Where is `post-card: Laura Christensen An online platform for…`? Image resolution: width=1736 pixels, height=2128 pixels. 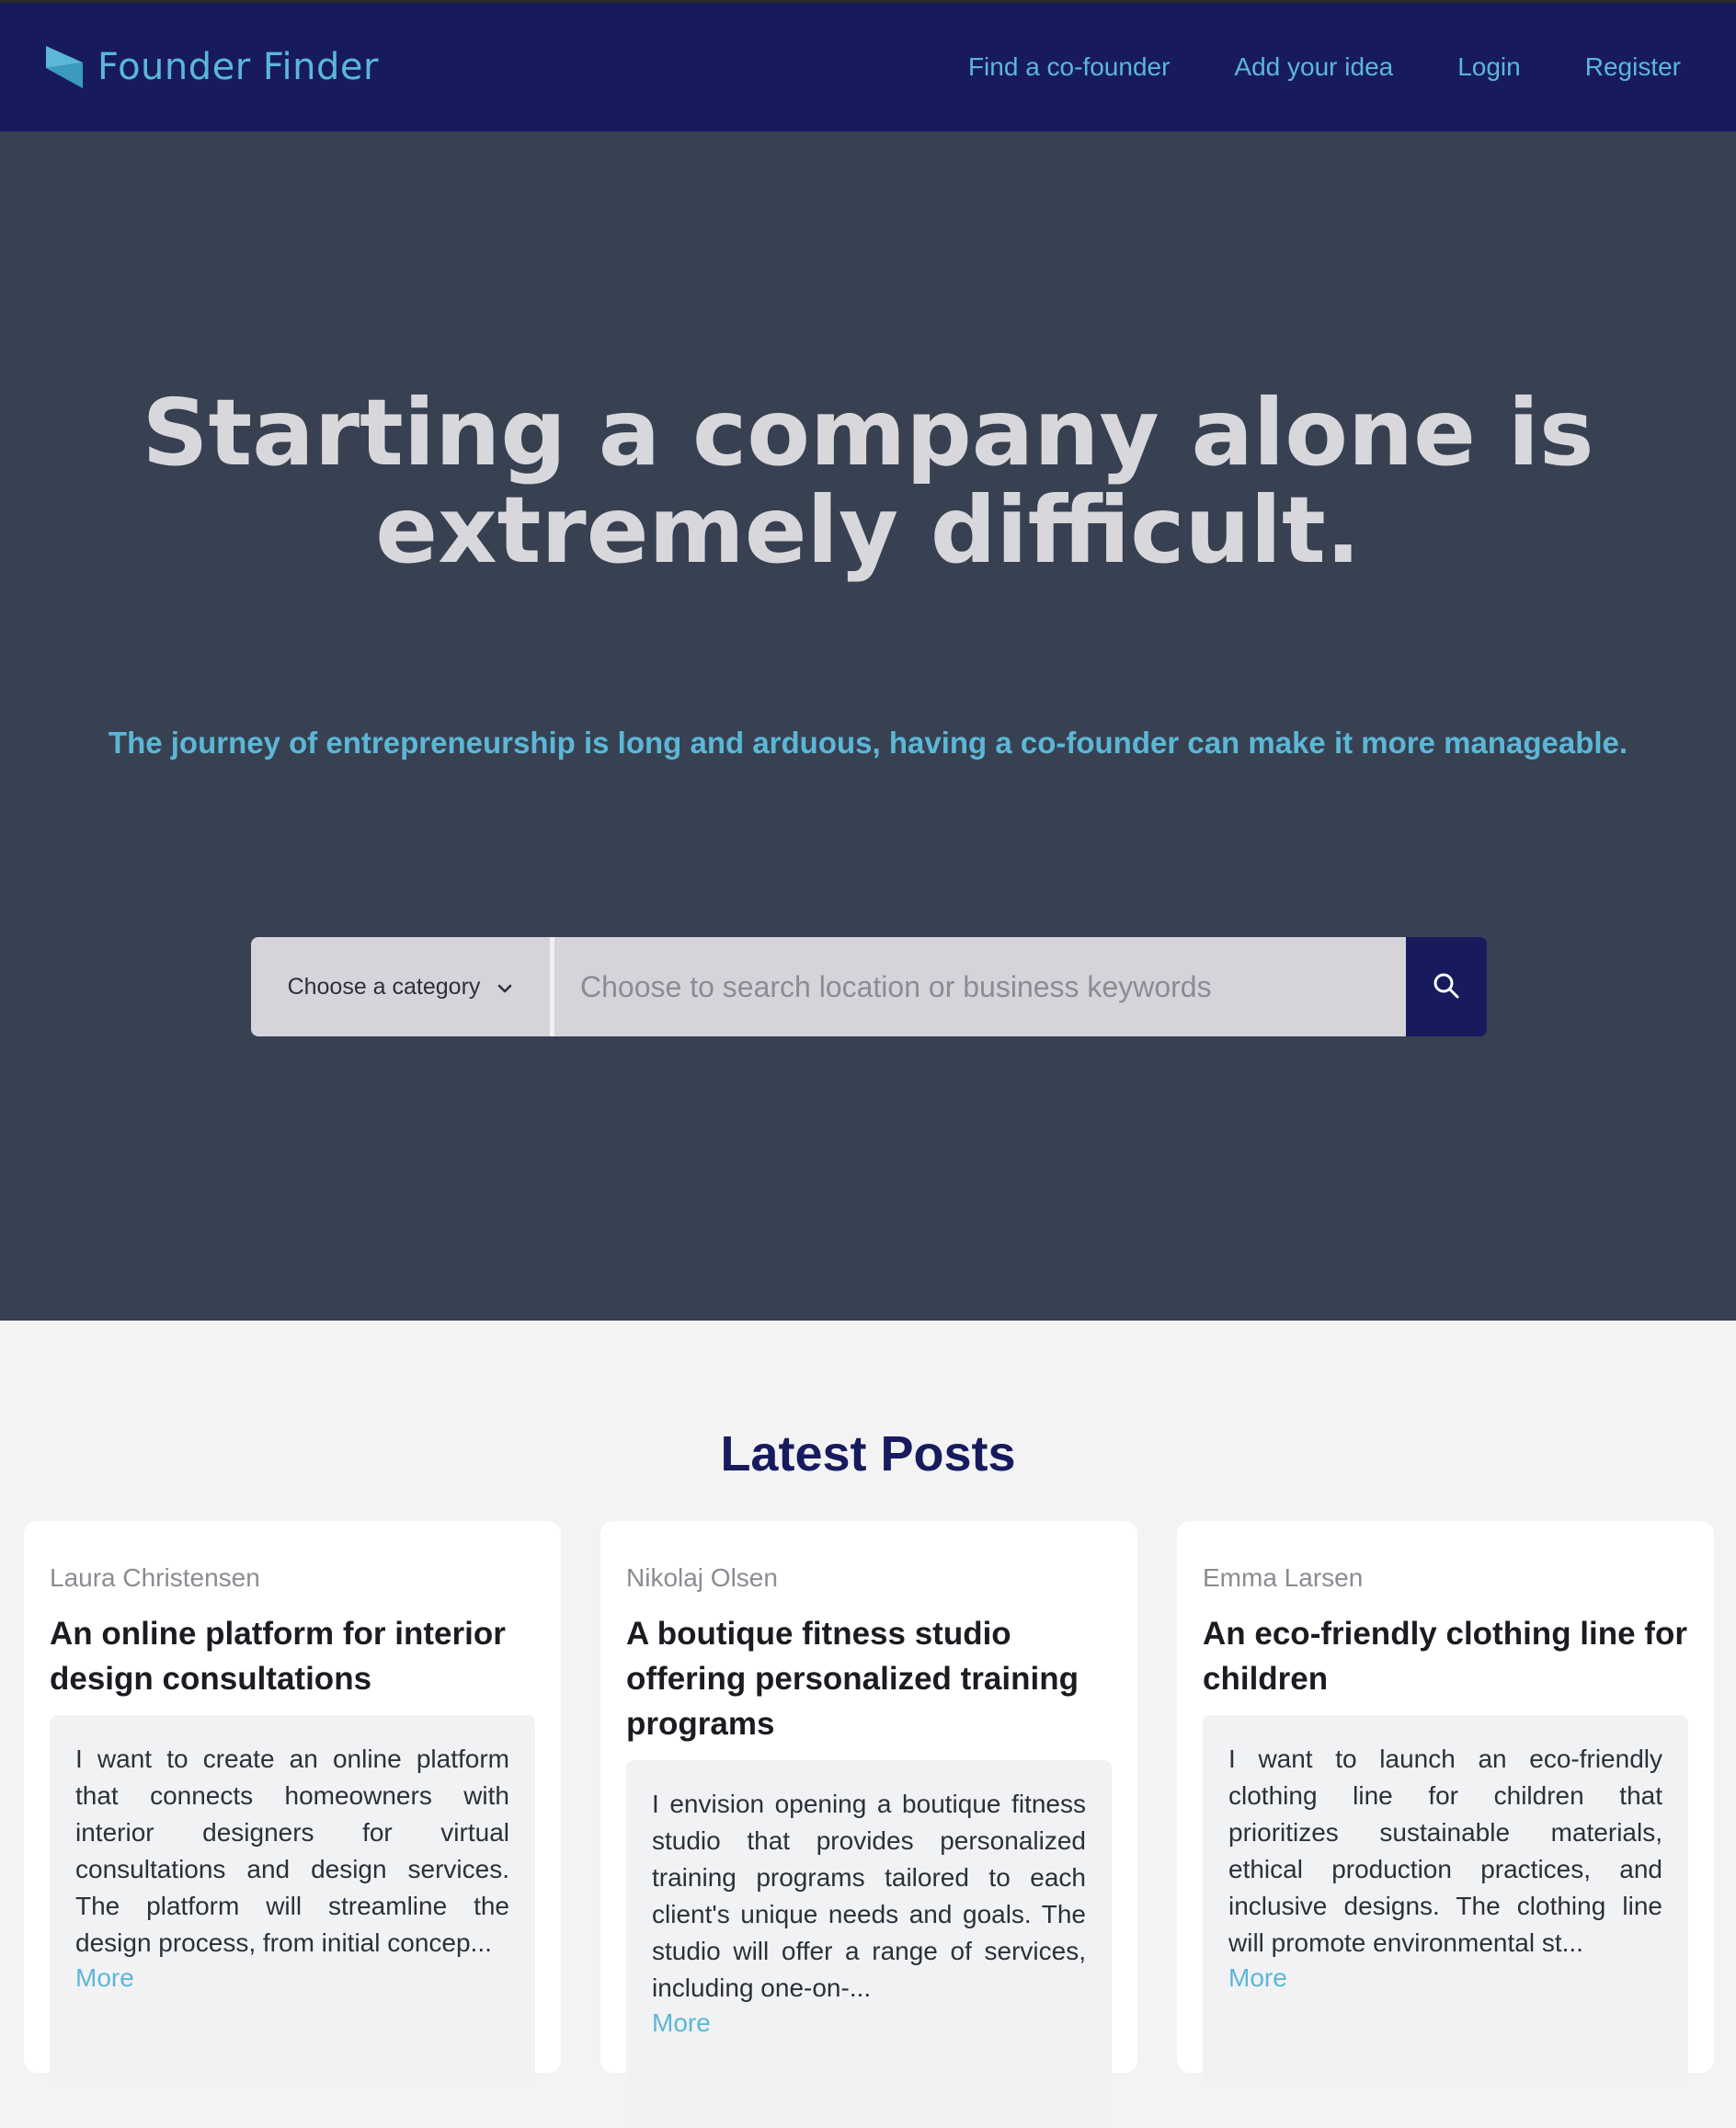 post-card: Laura Christensen An online platform for… is located at coordinates (292, 1802).